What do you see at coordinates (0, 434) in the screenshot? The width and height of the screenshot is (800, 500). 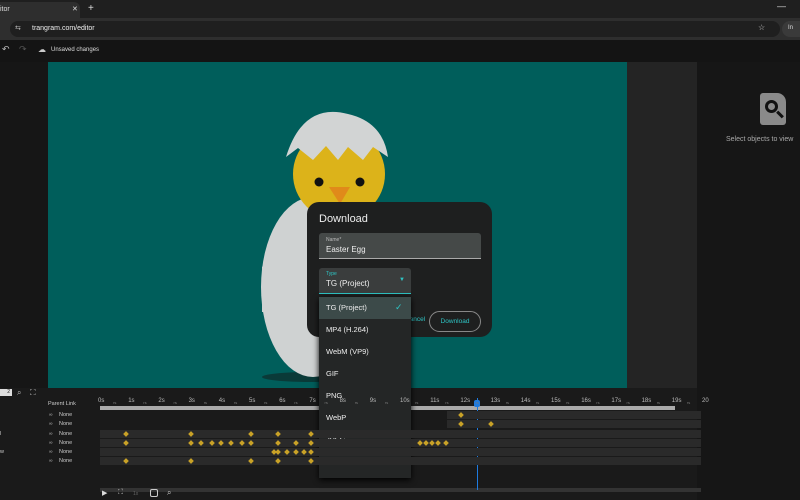 I see `layer-name: l` at bounding box center [0, 434].